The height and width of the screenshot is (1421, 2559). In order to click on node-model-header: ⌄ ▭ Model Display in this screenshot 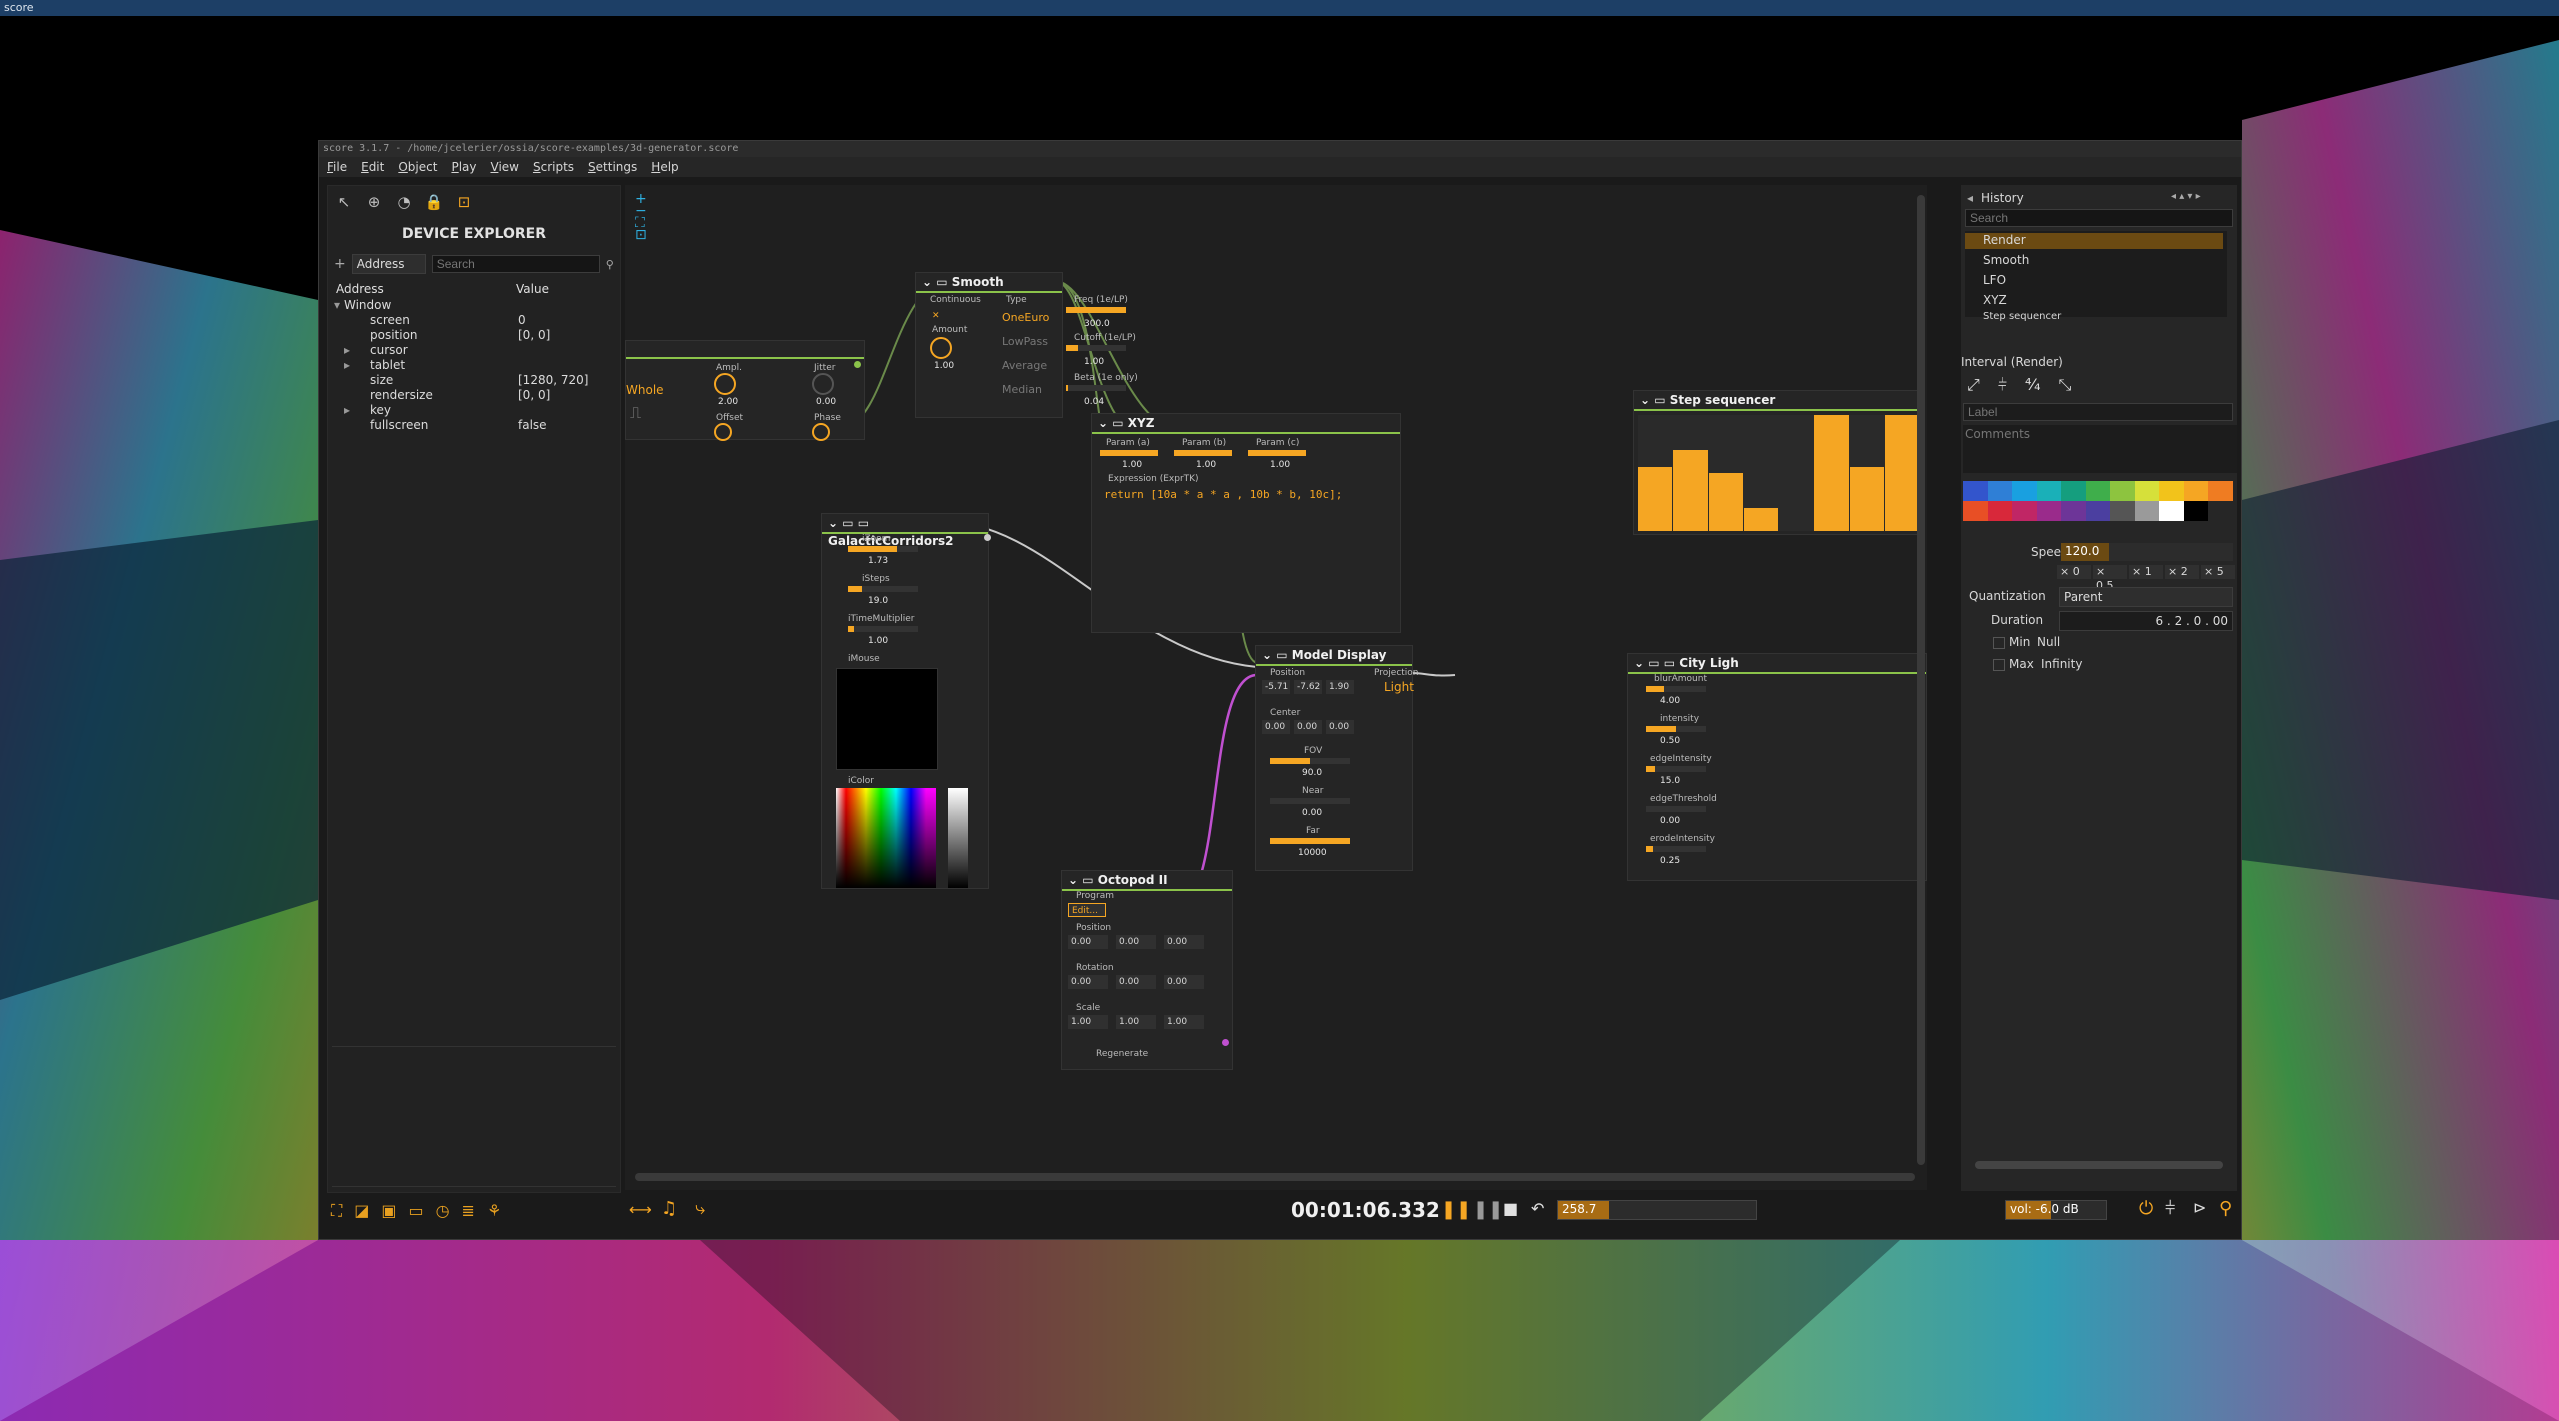, I will do `click(1334, 656)`.